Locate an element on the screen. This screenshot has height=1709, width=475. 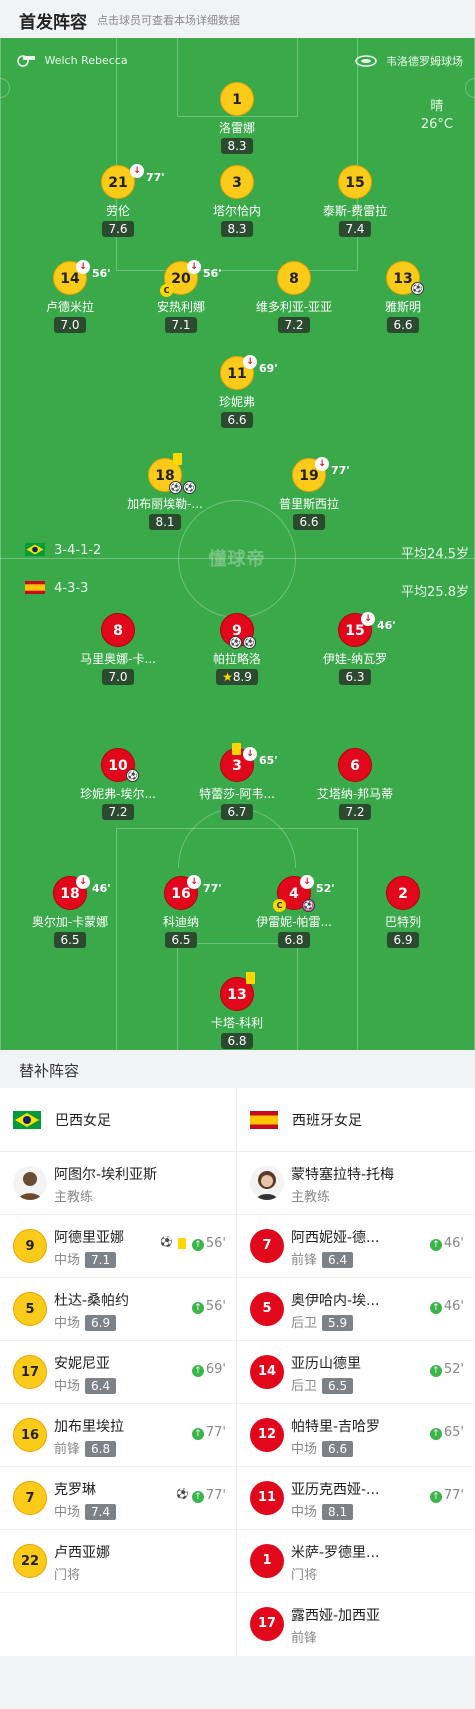
player-name: 科迪纳 is located at coordinates (180, 922).